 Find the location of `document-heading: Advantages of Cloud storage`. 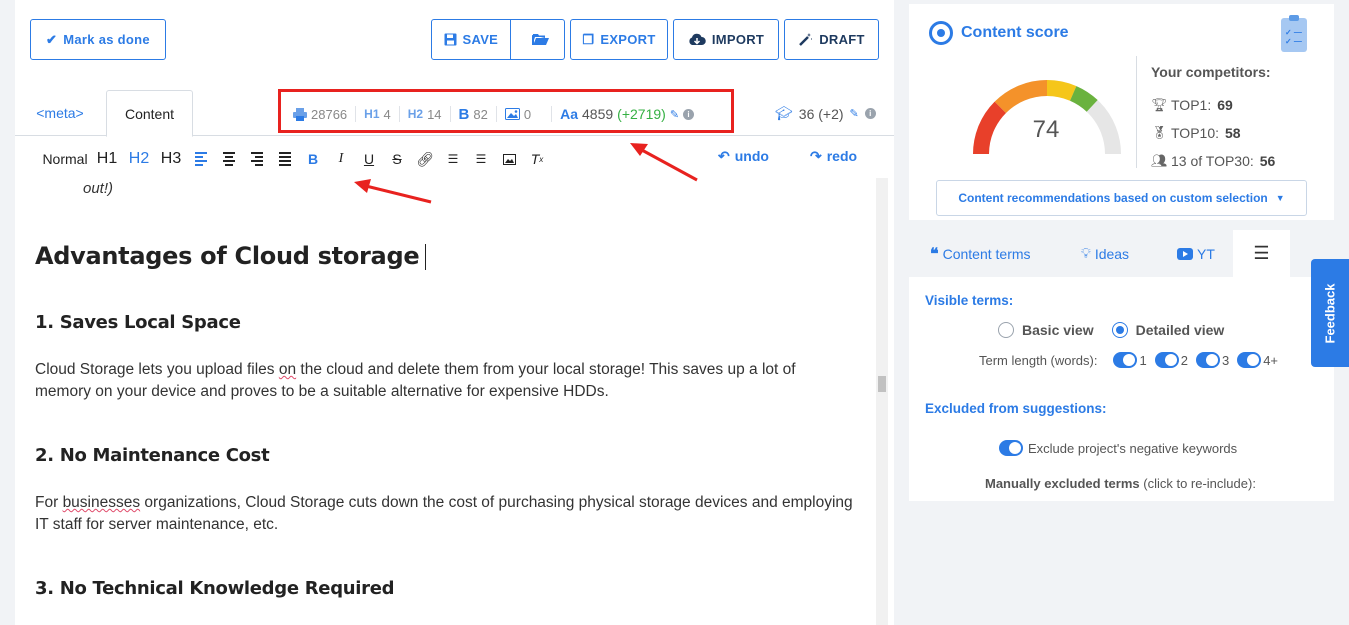

document-heading: Advantages of Cloud storage is located at coordinates (231, 256).